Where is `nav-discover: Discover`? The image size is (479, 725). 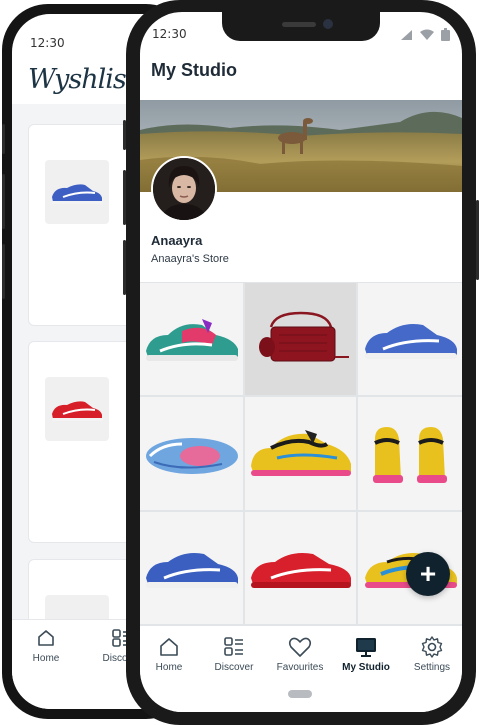
nav-discover: Discover is located at coordinates (234, 652).